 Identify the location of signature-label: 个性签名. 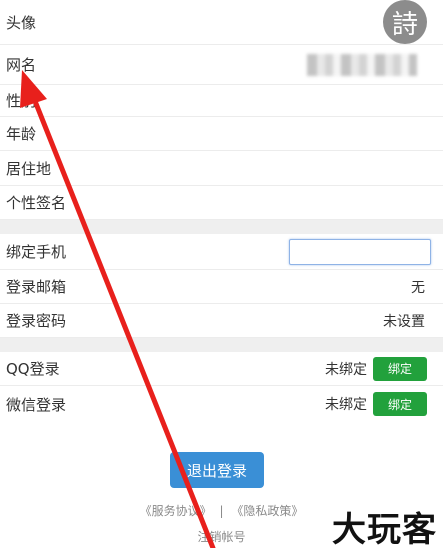
(36, 203).